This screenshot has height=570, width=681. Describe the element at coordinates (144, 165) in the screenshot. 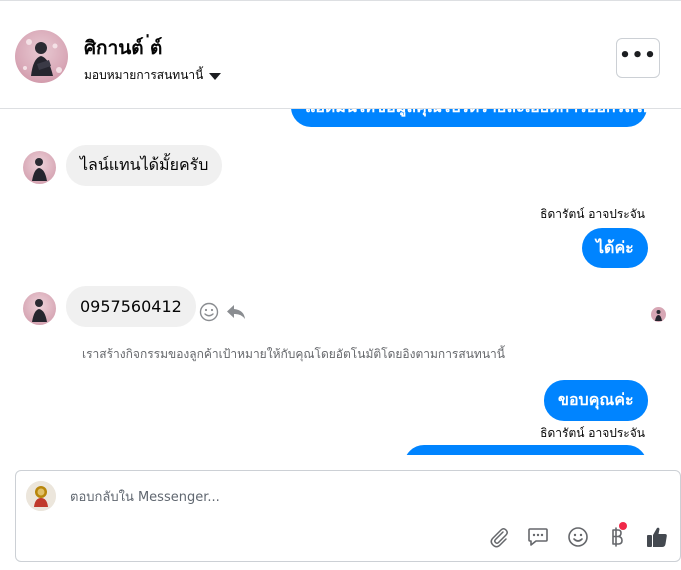

I see `message-incoming: ไลน์แทนได้มั้ยครับ` at that location.